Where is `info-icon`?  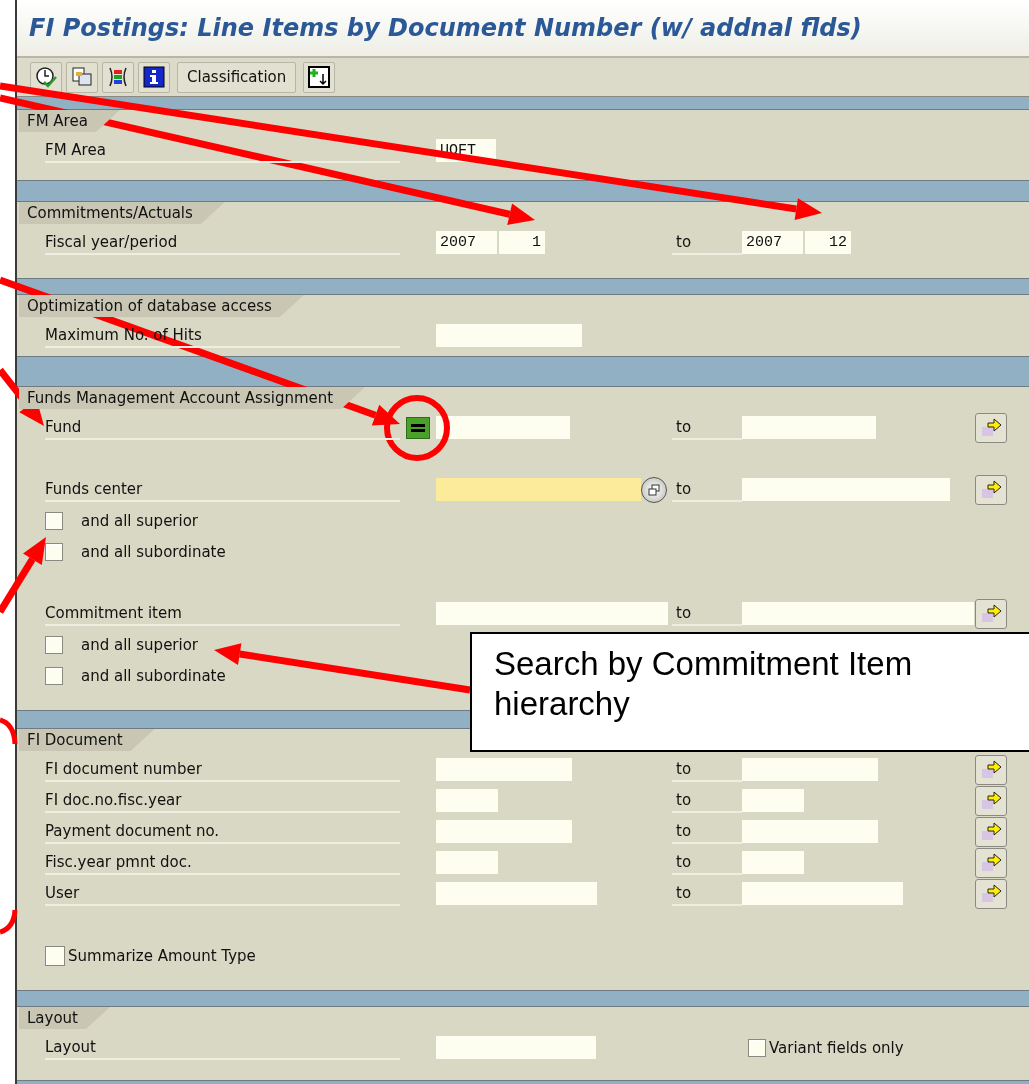 info-icon is located at coordinates (154, 77).